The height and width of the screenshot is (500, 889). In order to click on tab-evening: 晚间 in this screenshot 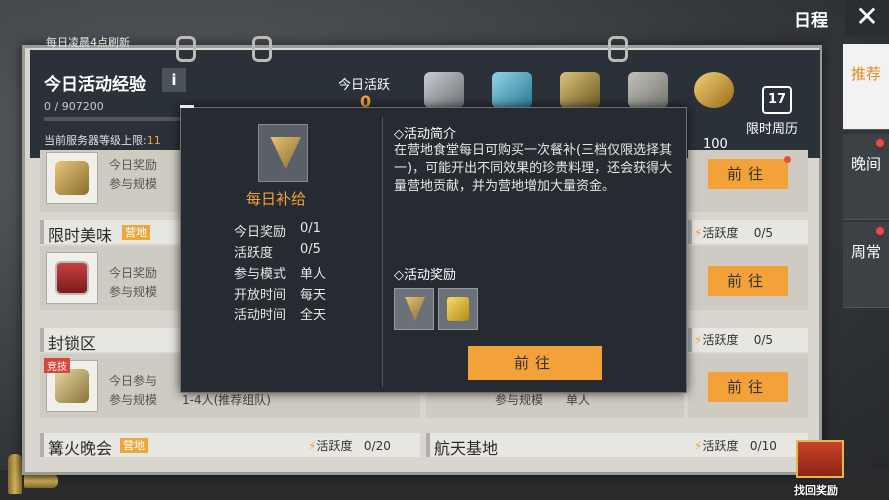, I will do `click(866, 177)`.